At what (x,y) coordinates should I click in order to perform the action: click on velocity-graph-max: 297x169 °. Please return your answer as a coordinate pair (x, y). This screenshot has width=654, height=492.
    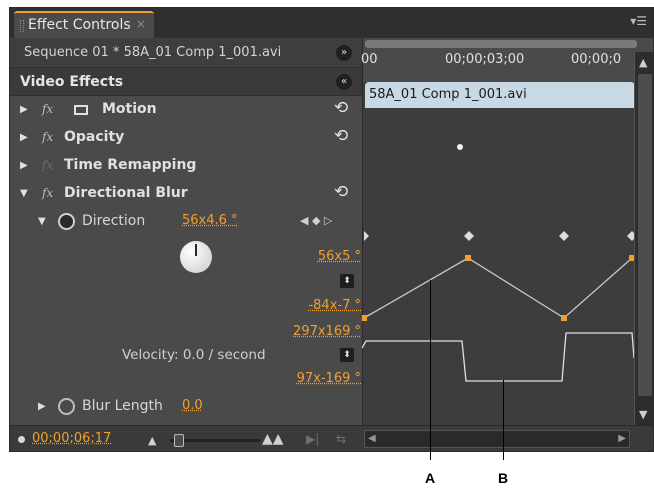
    Looking at the image, I should click on (327, 331).